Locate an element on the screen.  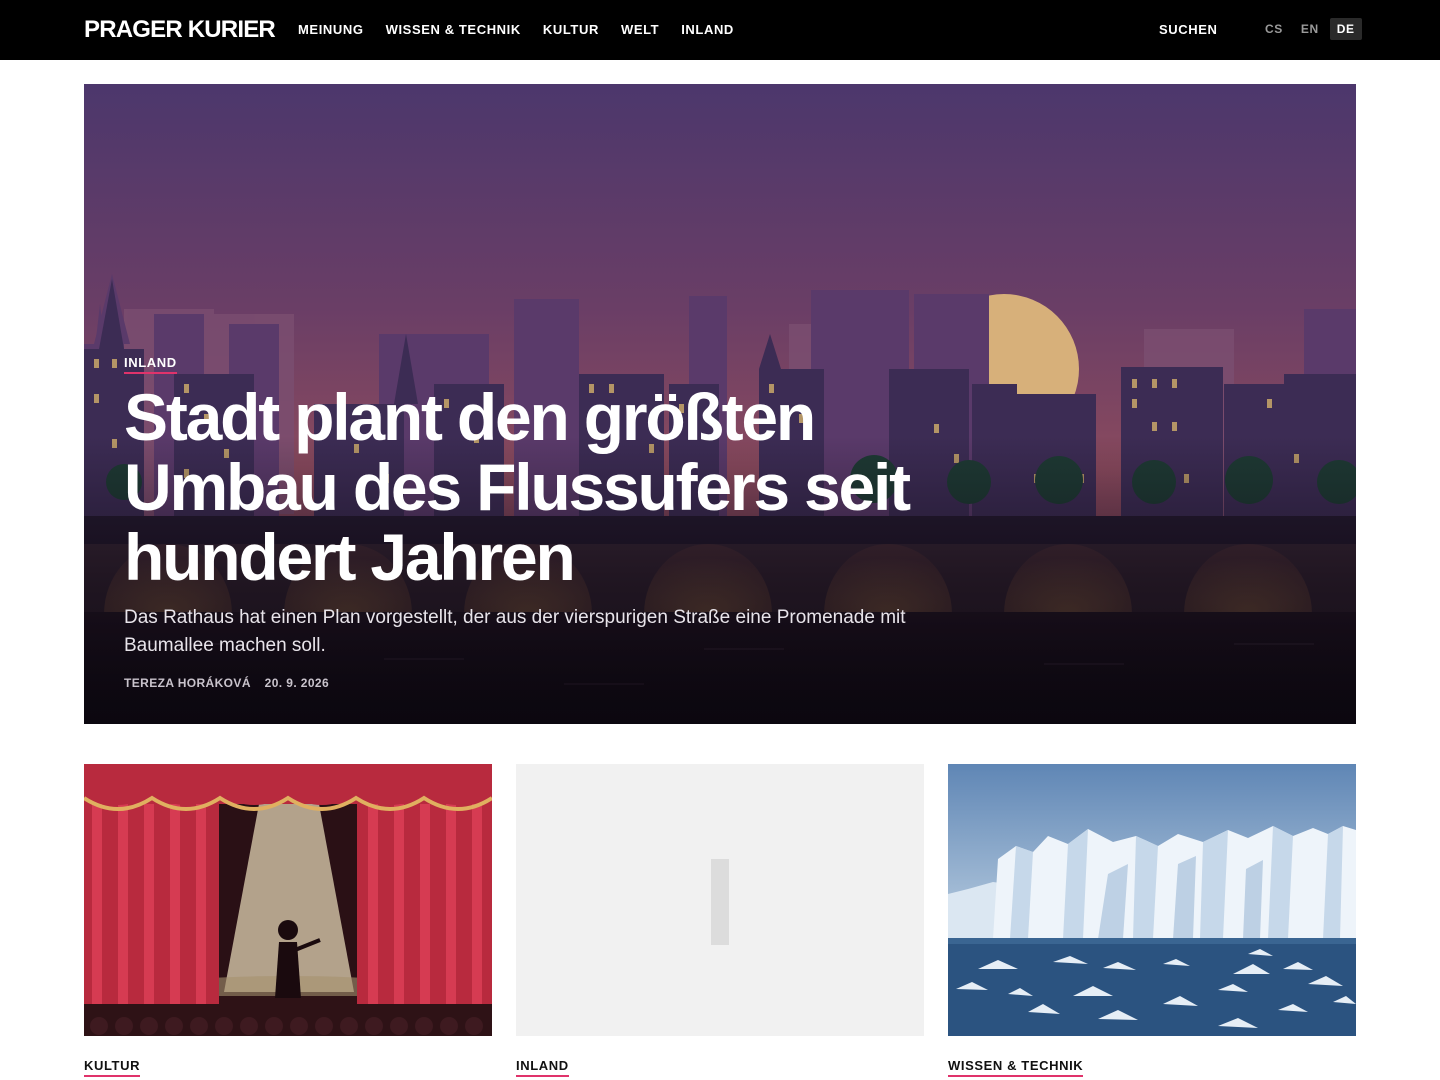
hero-date: 20. 9. 2026 is located at coordinates (297, 683).